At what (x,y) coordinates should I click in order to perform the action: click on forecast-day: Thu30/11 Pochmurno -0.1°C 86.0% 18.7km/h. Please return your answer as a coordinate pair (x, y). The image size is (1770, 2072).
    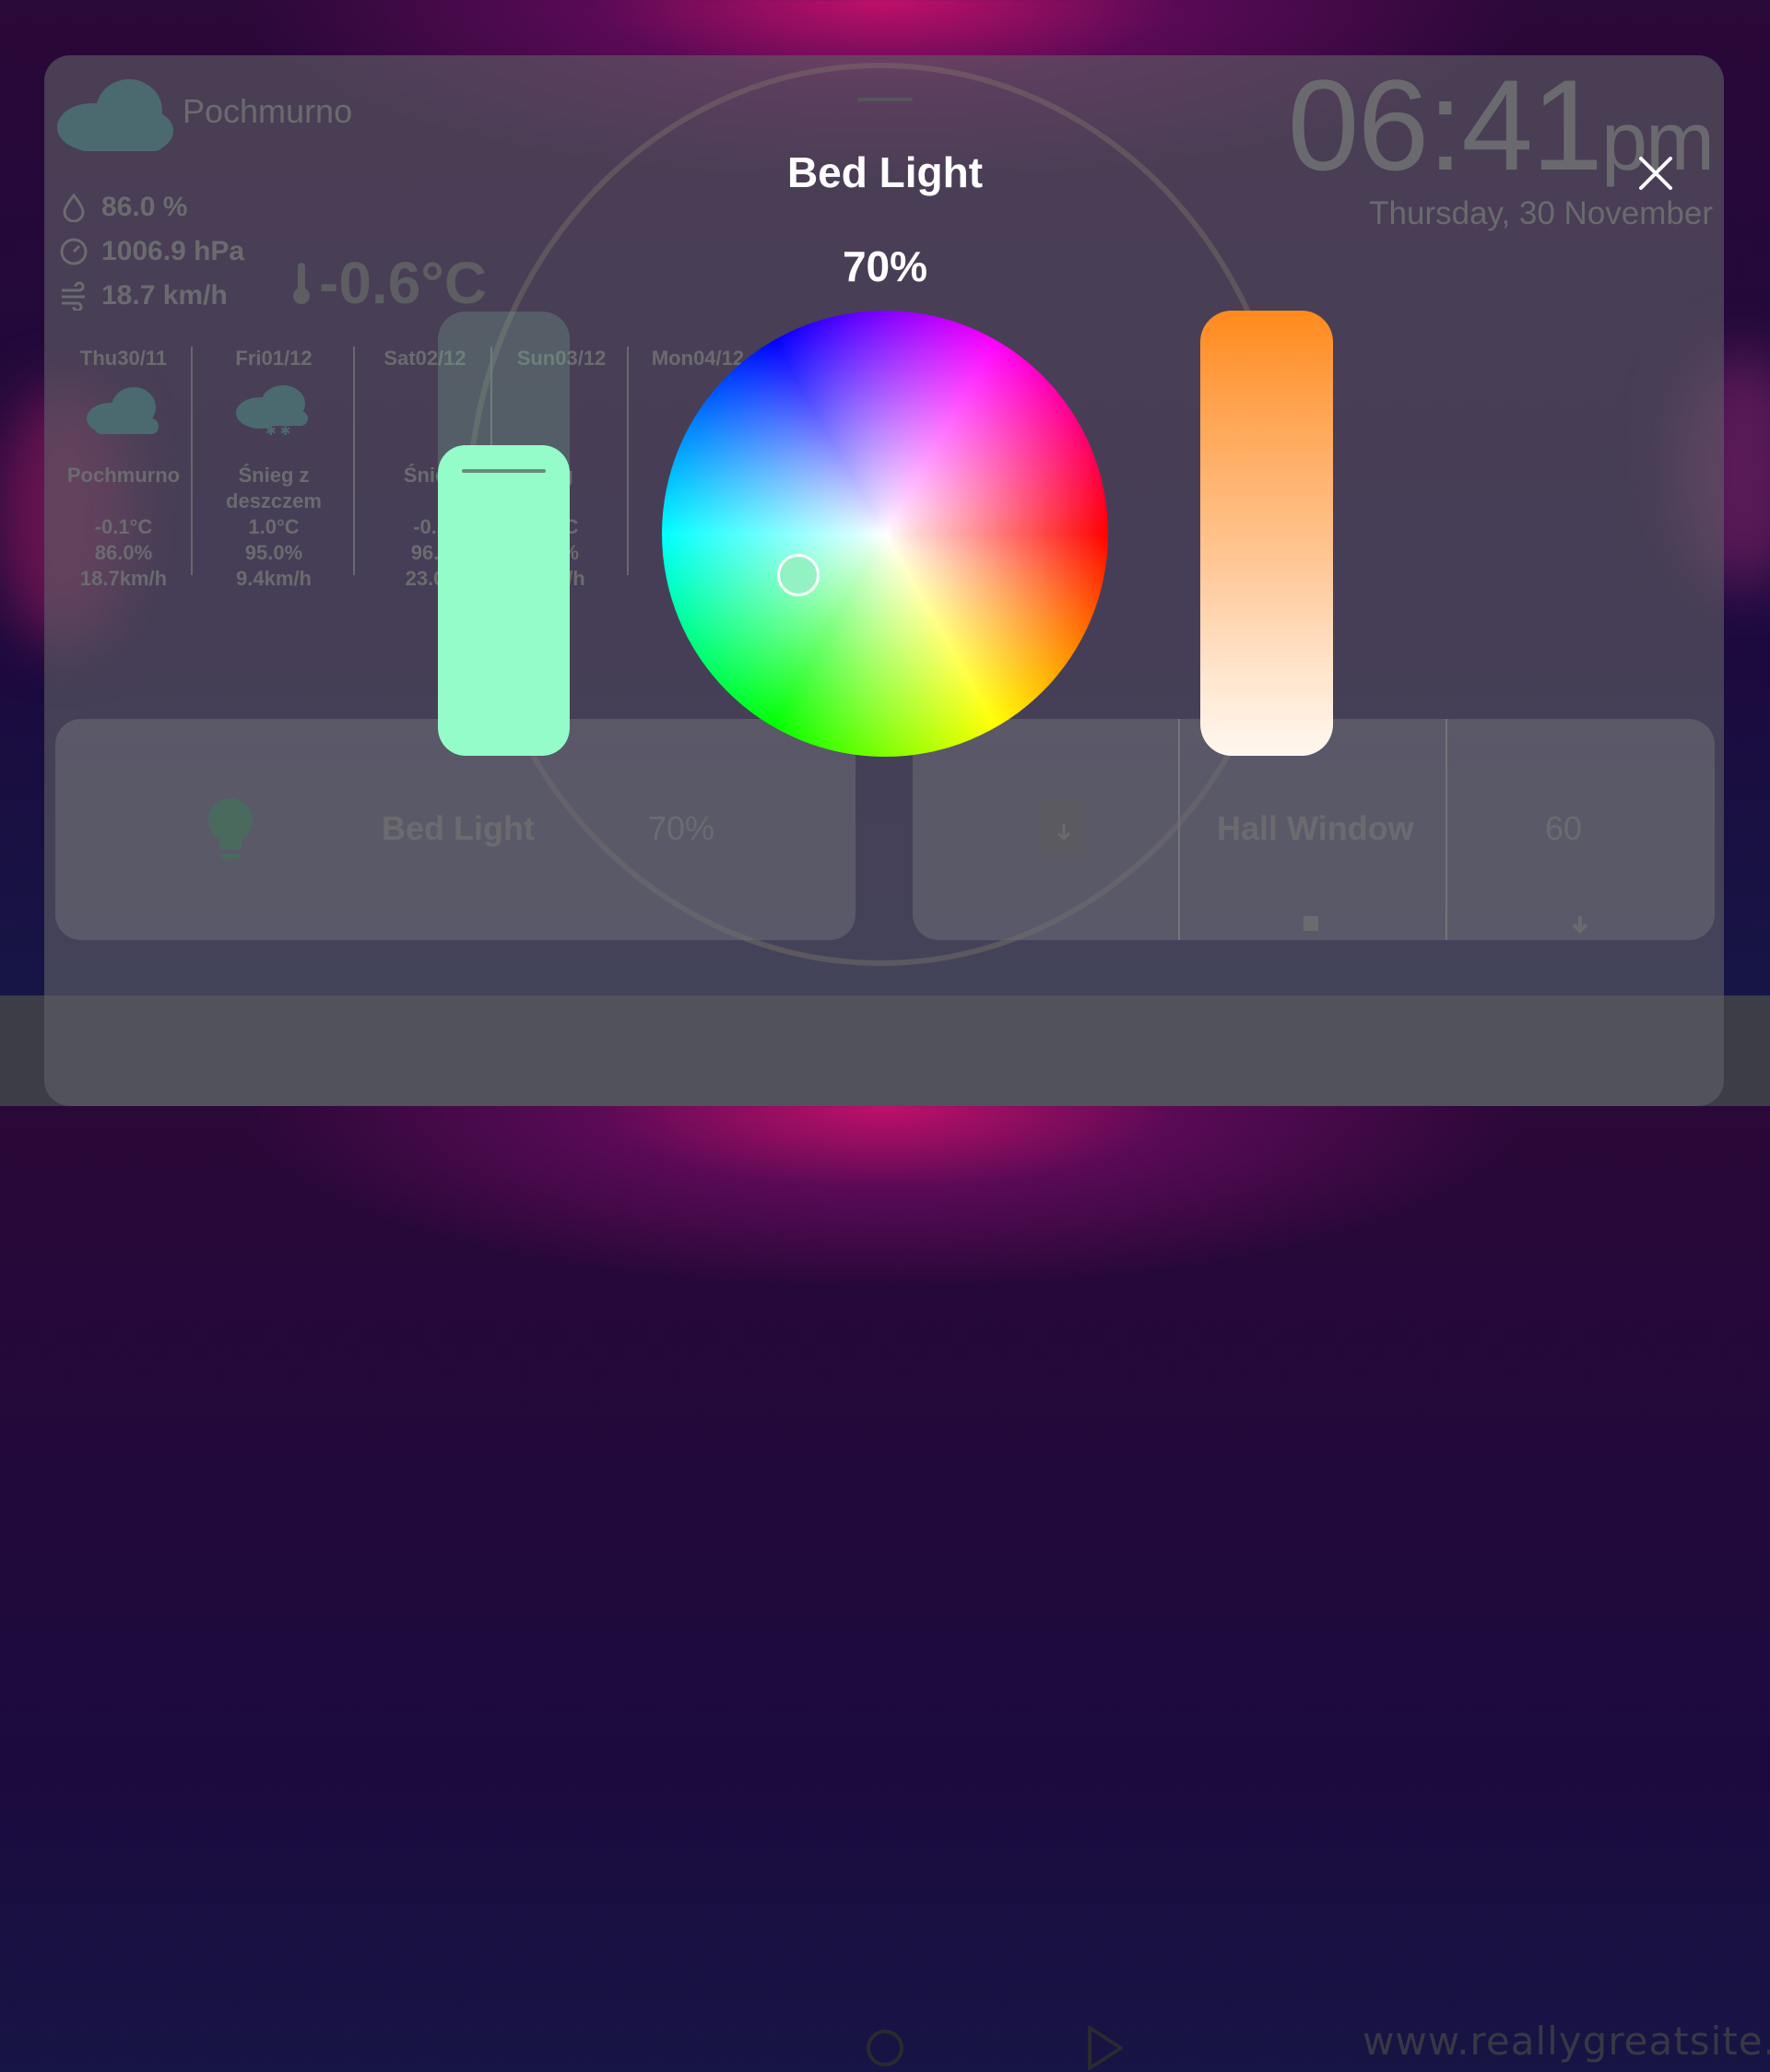
    Looking at the image, I should click on (124, 470).